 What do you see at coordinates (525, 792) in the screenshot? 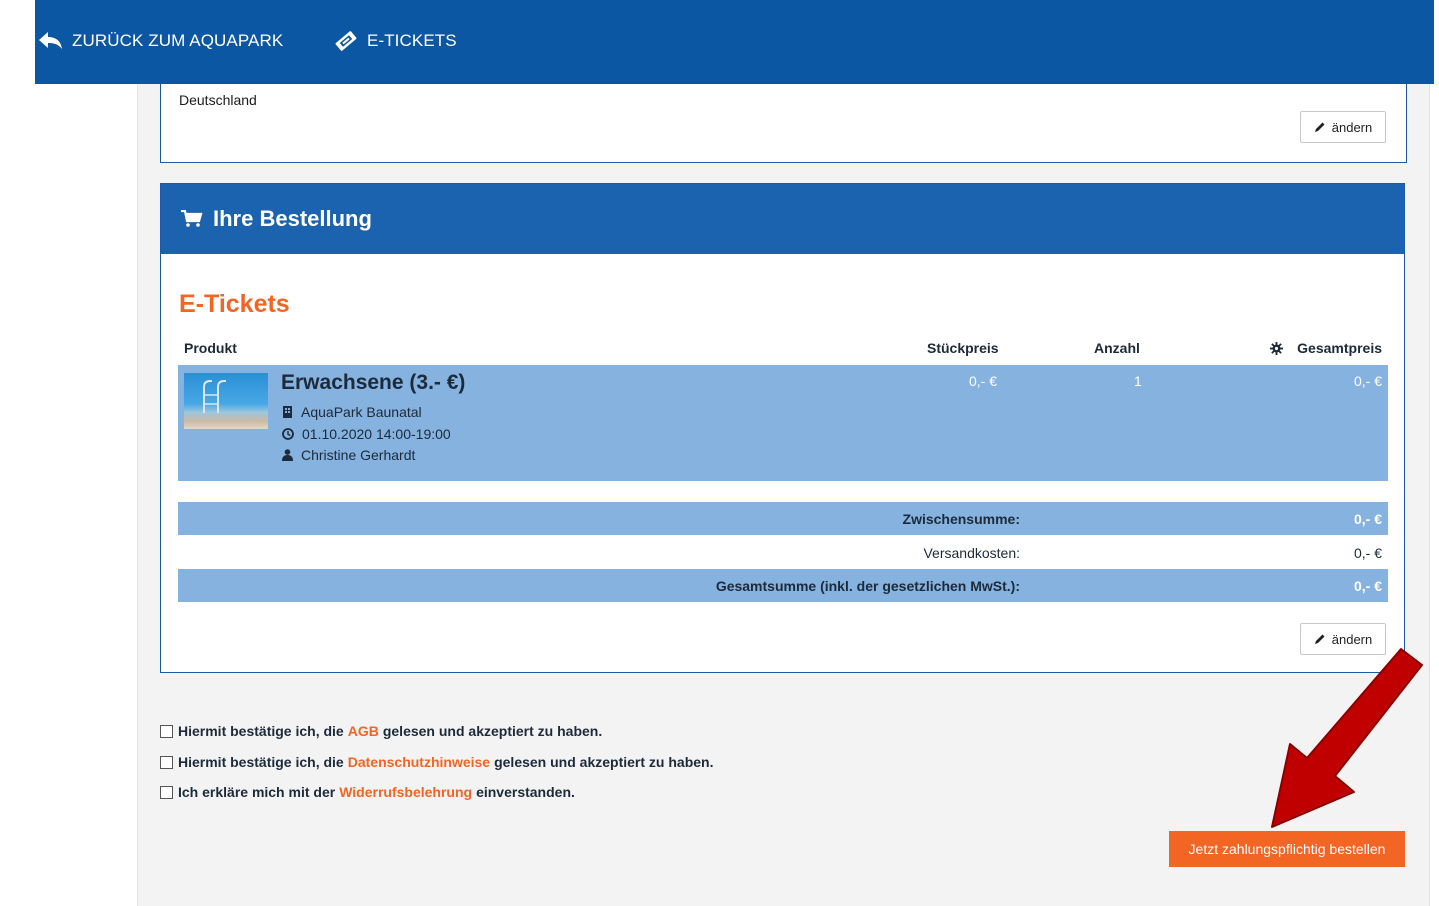
I see `consent-withdrawal-text-after: einverstanden.` at bounding box center [525, 792].